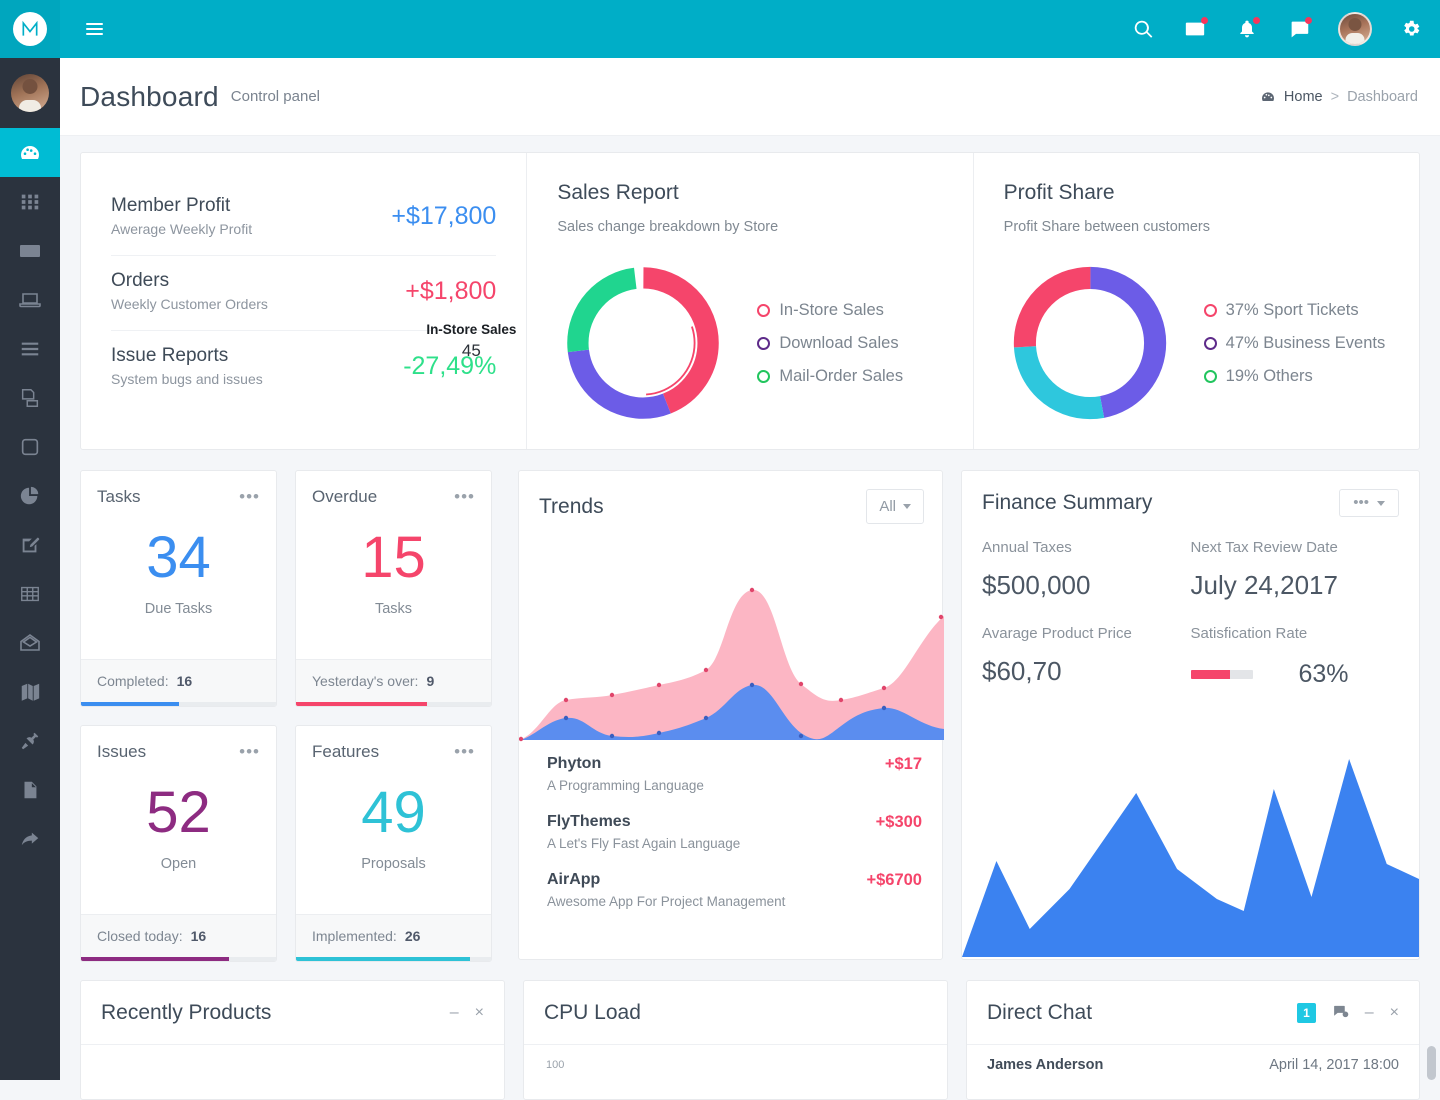  Describe the element at coordinates (30, 495) in the screenshot. I see `sidebar-item-charts` at that location.